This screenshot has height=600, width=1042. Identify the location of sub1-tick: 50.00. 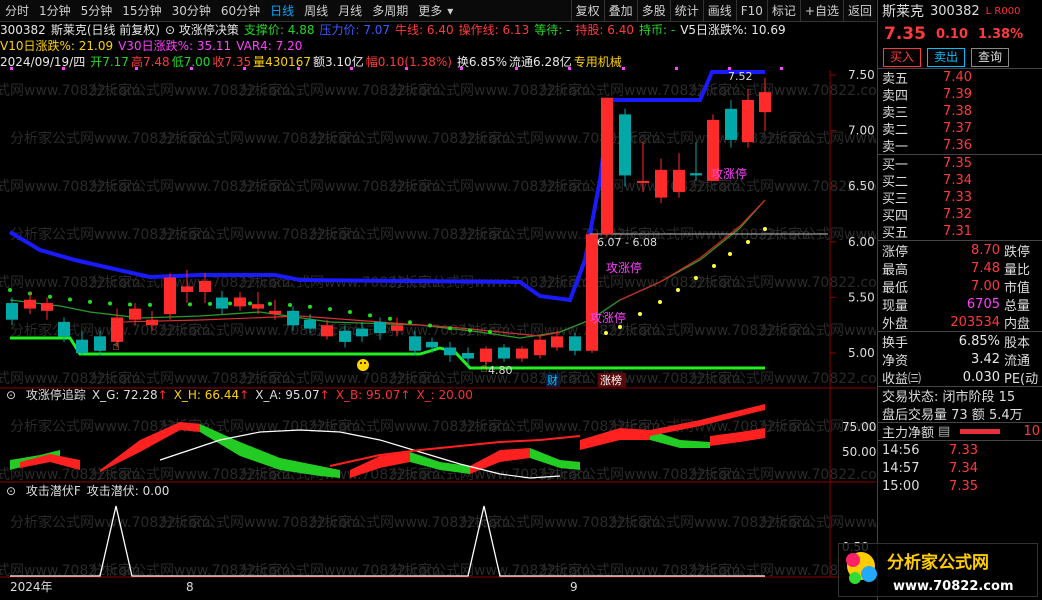
(859, 452).